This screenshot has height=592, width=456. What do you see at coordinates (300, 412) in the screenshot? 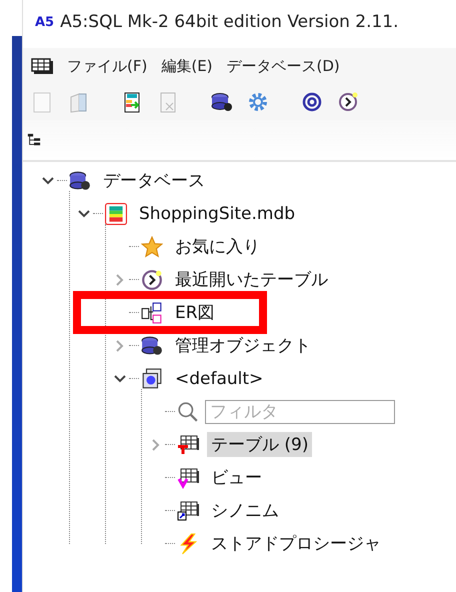
I see `filter-field: フィルタ` at bounding box center [300, 412].